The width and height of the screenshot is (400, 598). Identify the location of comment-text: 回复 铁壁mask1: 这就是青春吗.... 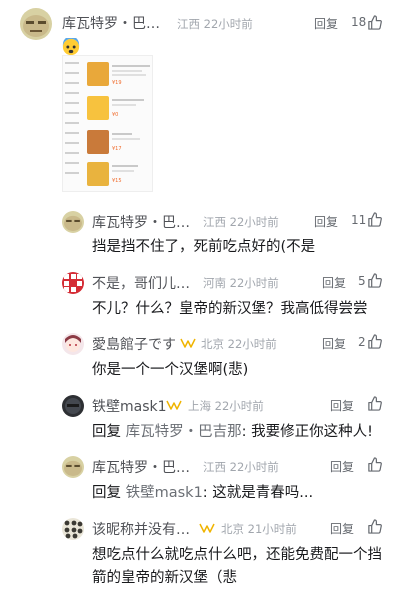
(202, 491).